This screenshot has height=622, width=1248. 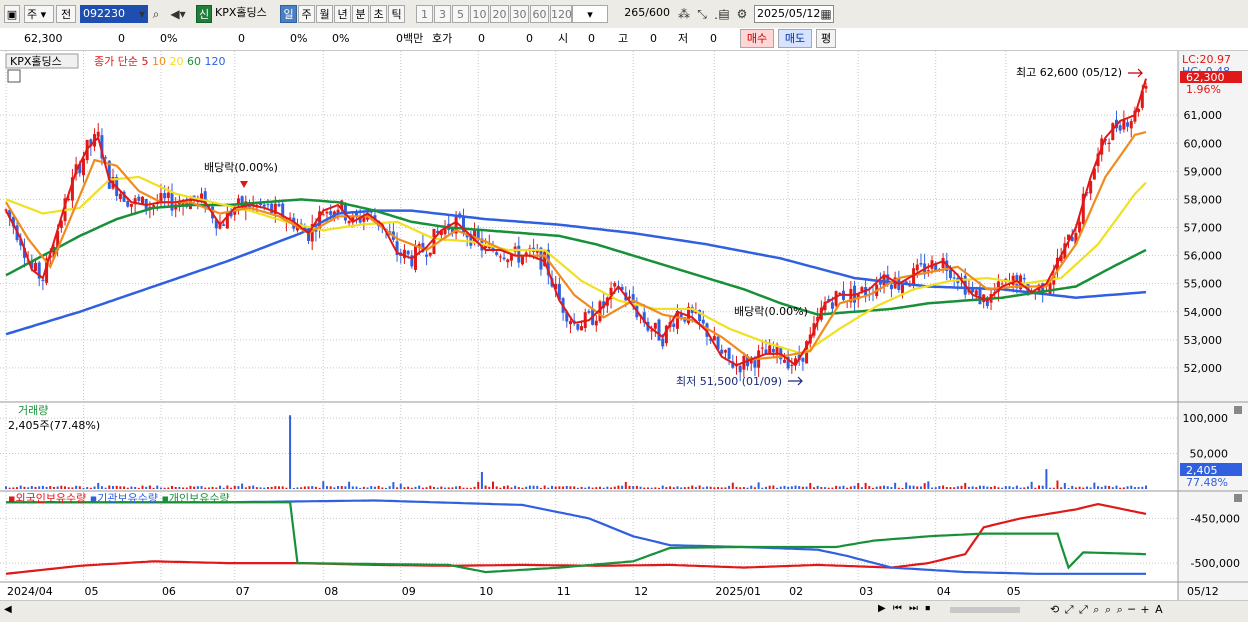 I want to click on playback-icons: ▶ ⏮ ⏭ ⏹, so click(x=905, y=608).